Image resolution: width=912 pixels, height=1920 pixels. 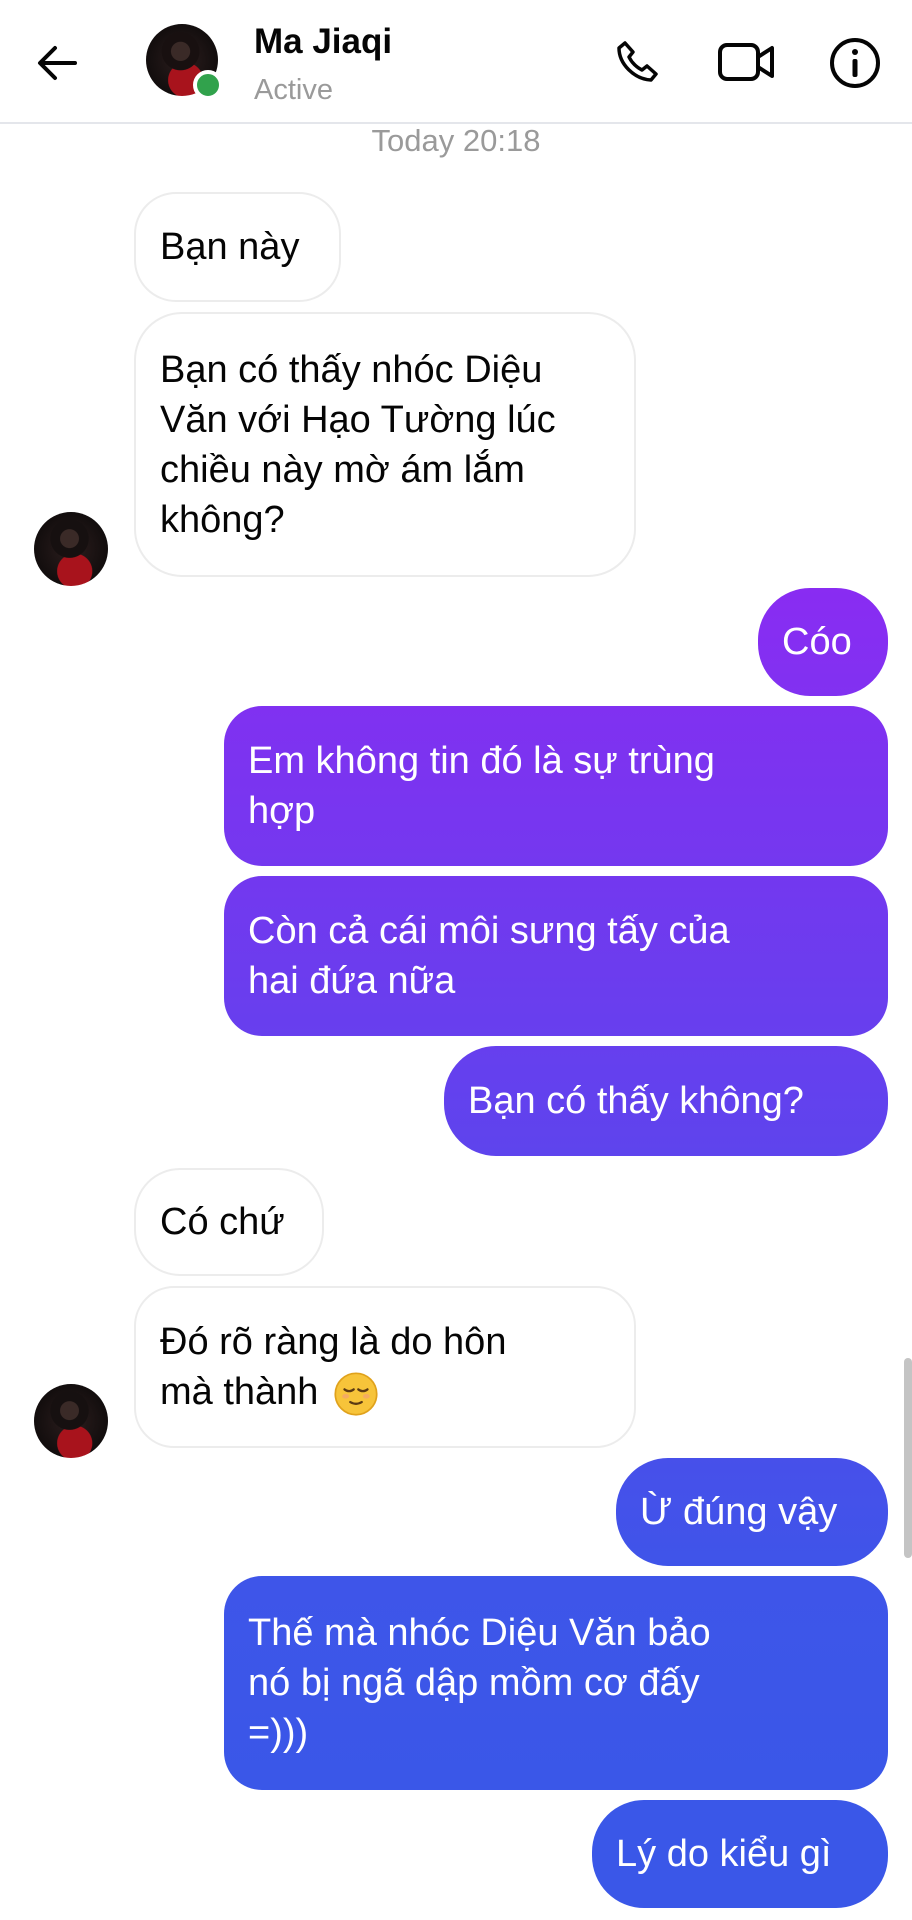 I want to click on incoming-message: Đó rõ ràng là do hôn mà thành, so click(x=385, y=1367).